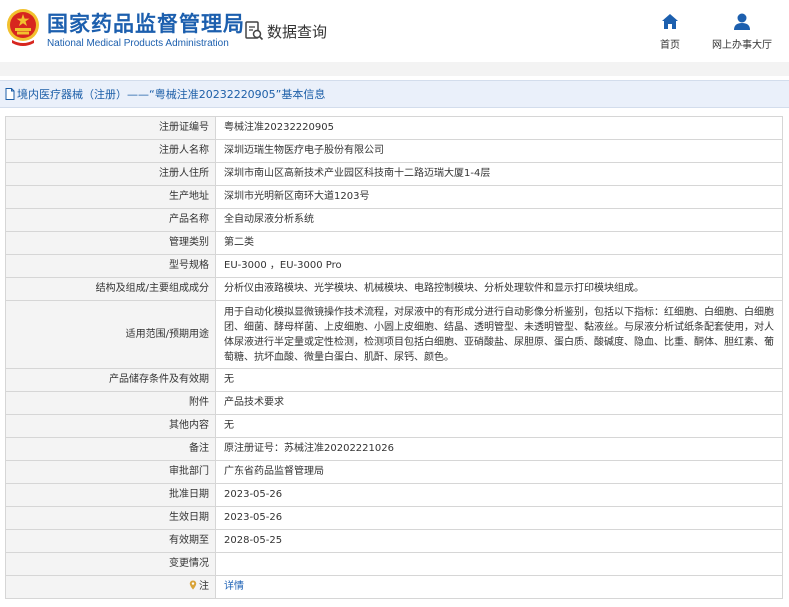  What do you see at coordinates (394, 69) in the screenshot?
I see `header-divider-band` at bounding box center [394, 69].